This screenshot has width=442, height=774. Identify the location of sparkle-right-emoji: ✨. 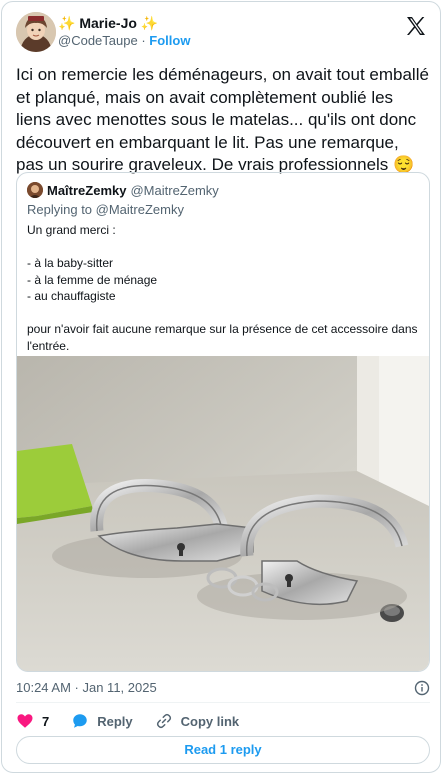
(149, 23).